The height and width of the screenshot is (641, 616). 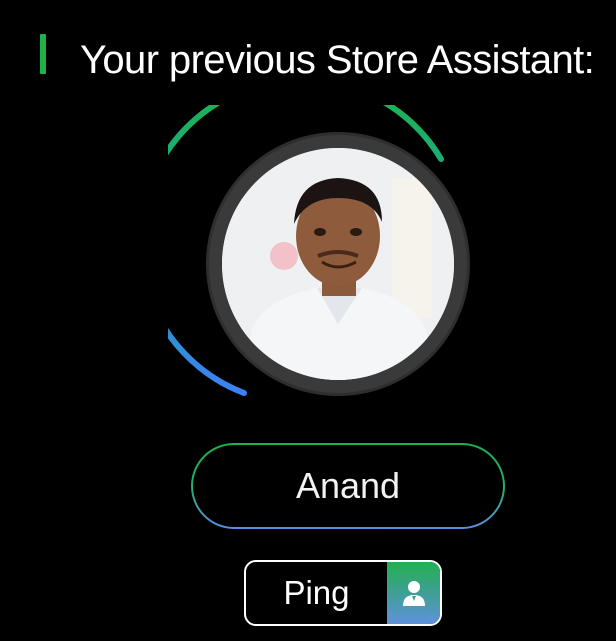 I want to click on ping-button: Ping, so click(x=343, y=593).